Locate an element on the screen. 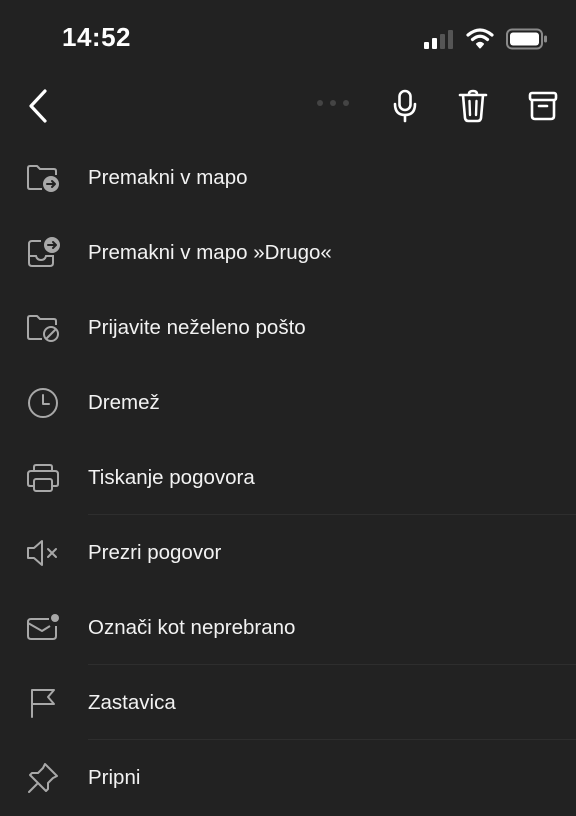 Image resolution: width=576 pixels, height=816 pixels. menu-item-report-junk: Prijavite neželeno pošto is located at coordinates (288, 327).